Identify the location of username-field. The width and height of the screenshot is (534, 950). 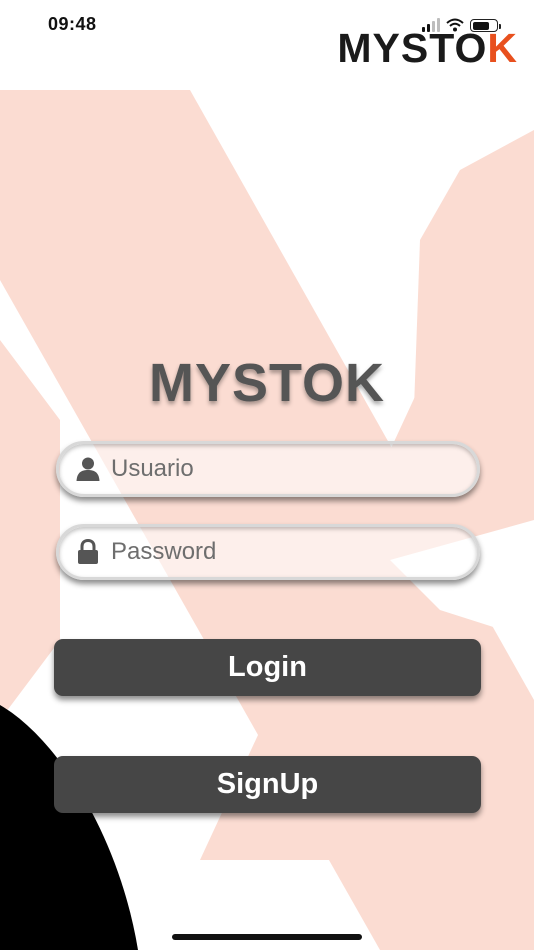
(268, 469).